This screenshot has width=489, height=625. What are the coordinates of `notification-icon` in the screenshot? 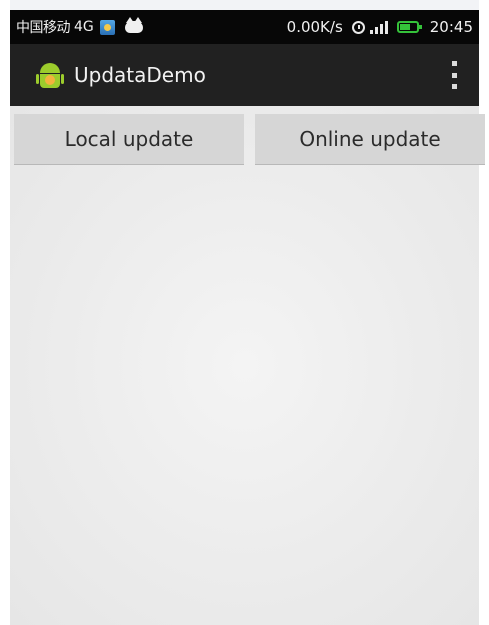 It's located at (107, 27).